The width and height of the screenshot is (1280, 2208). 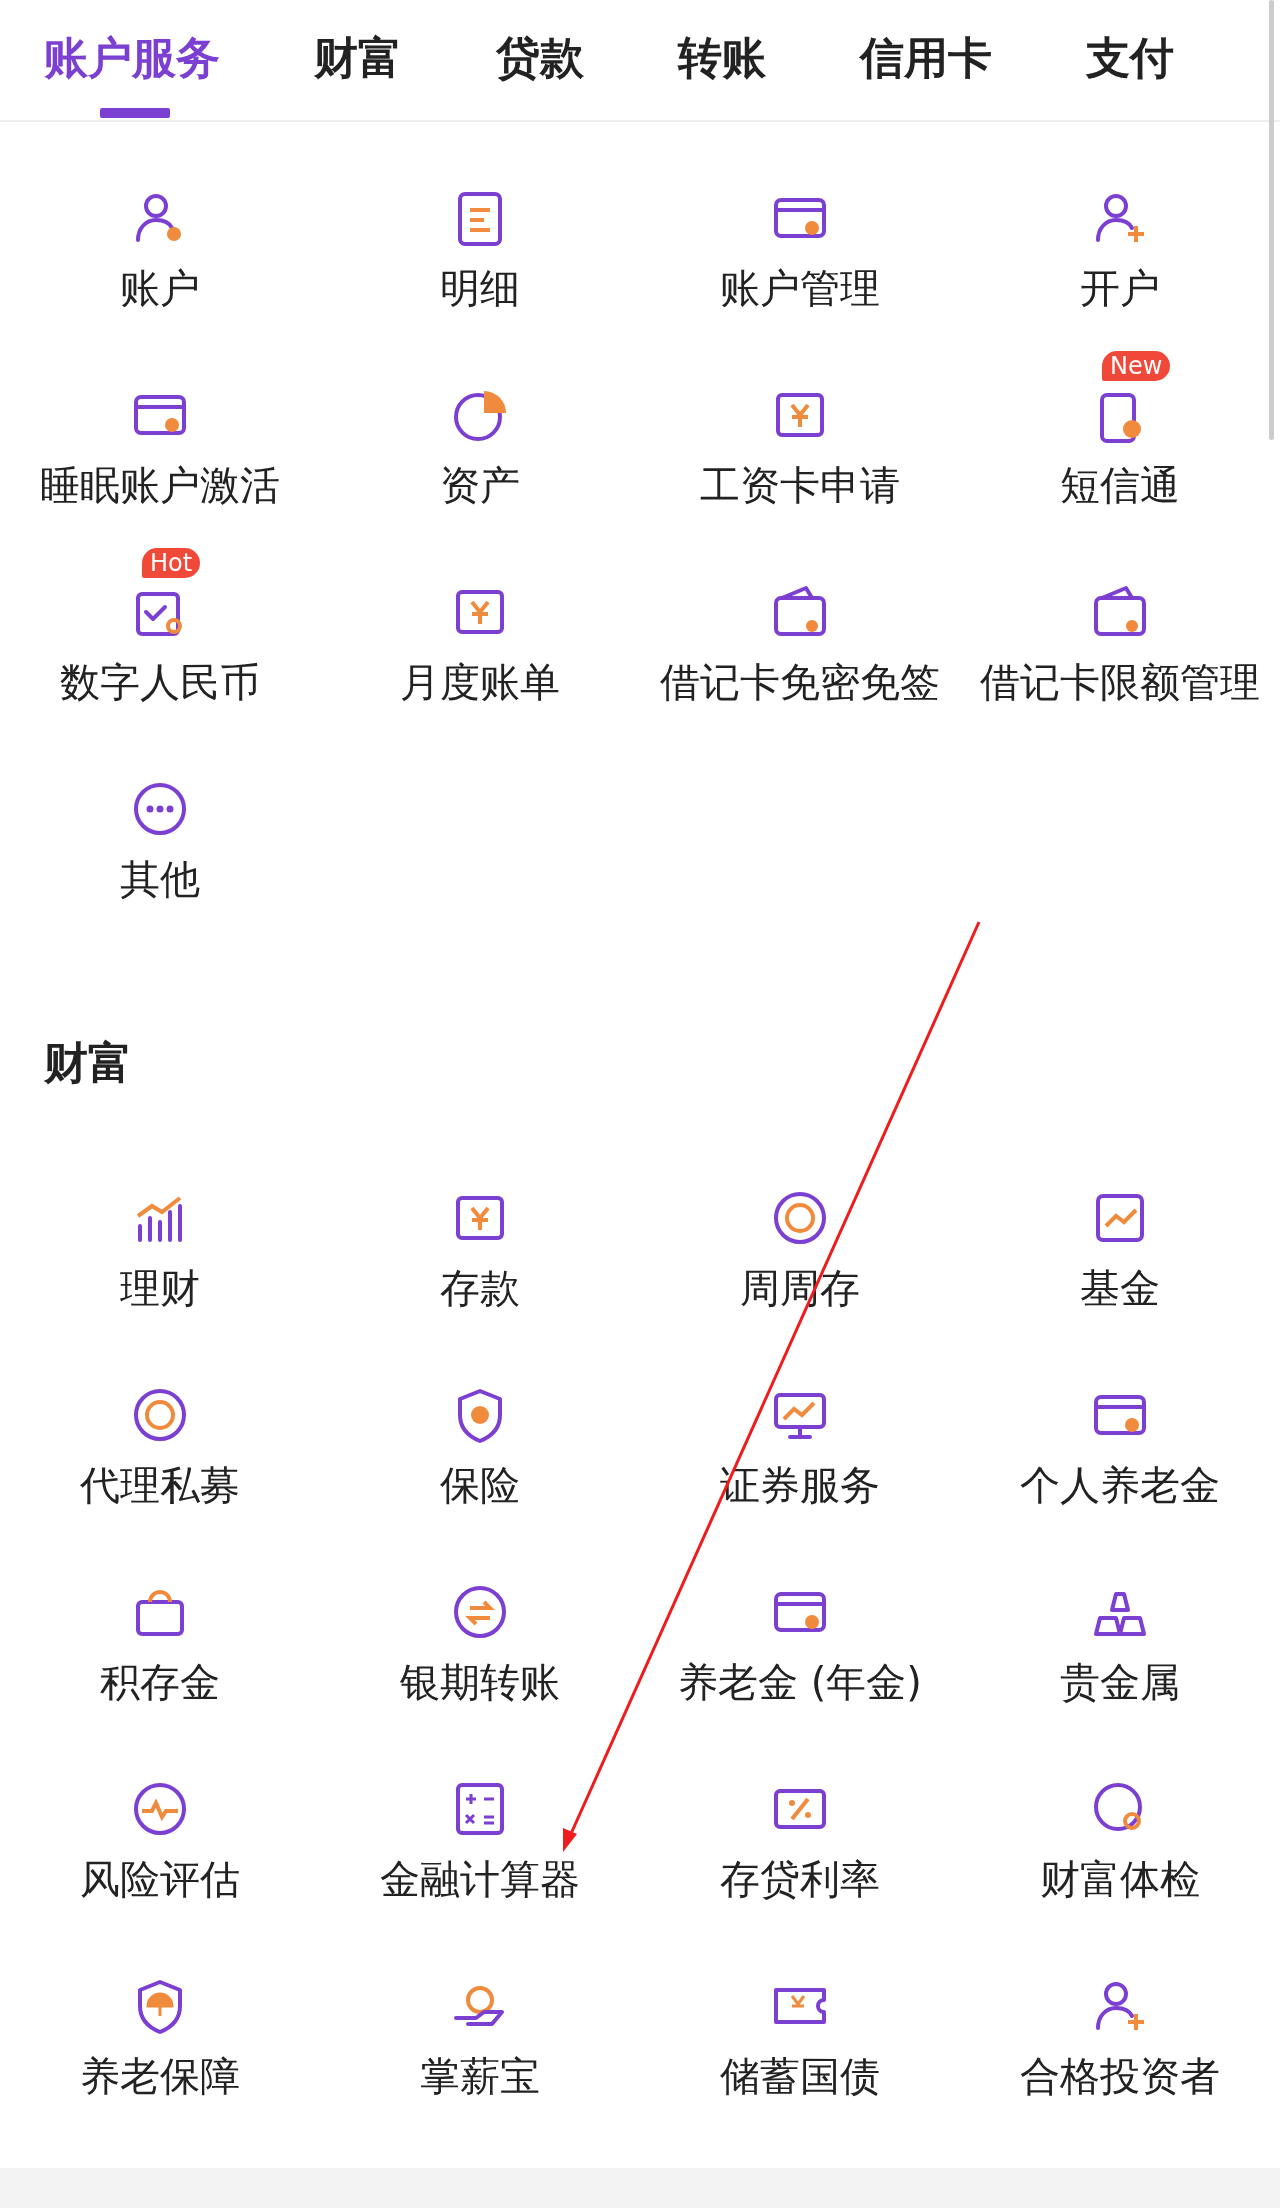 I want to click on tab: 贷款, so click(x=540, y=74).